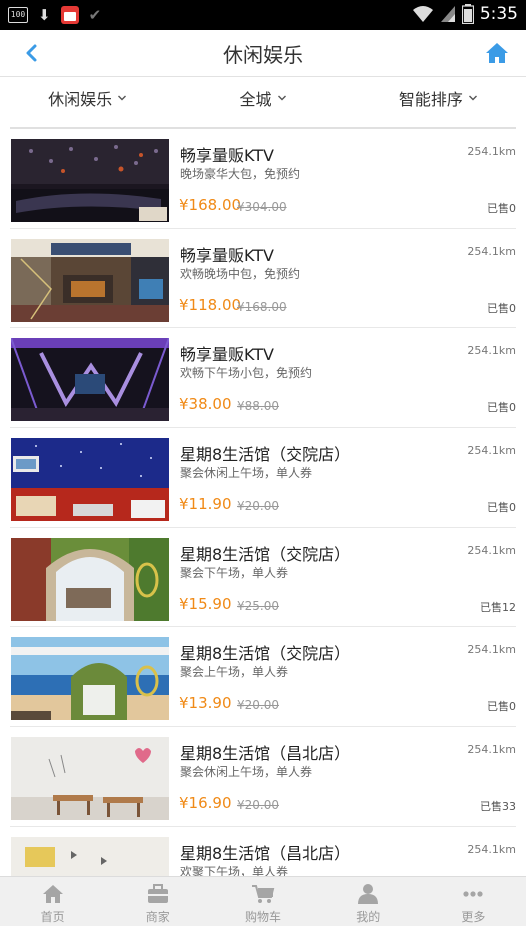 The height and width of the screenshot is (926, 526). I want to click on cart-icon, so click(263, 894).